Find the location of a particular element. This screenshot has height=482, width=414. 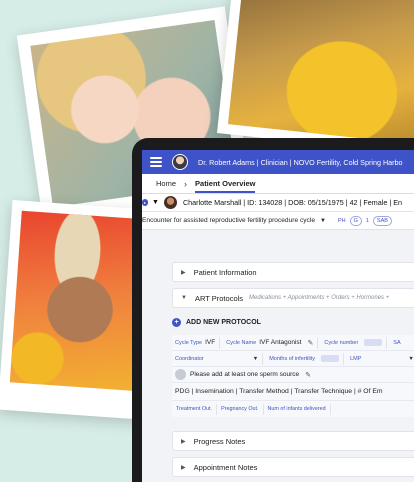

person-icon is located at coordinates (180, 374).